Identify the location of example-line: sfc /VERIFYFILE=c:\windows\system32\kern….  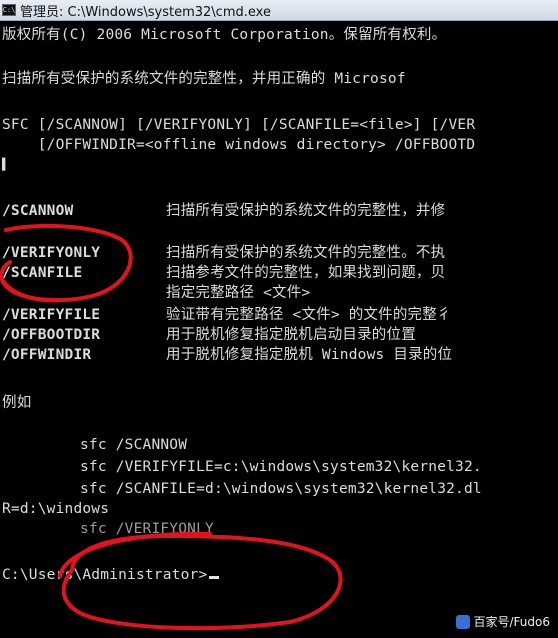
(281, 467).